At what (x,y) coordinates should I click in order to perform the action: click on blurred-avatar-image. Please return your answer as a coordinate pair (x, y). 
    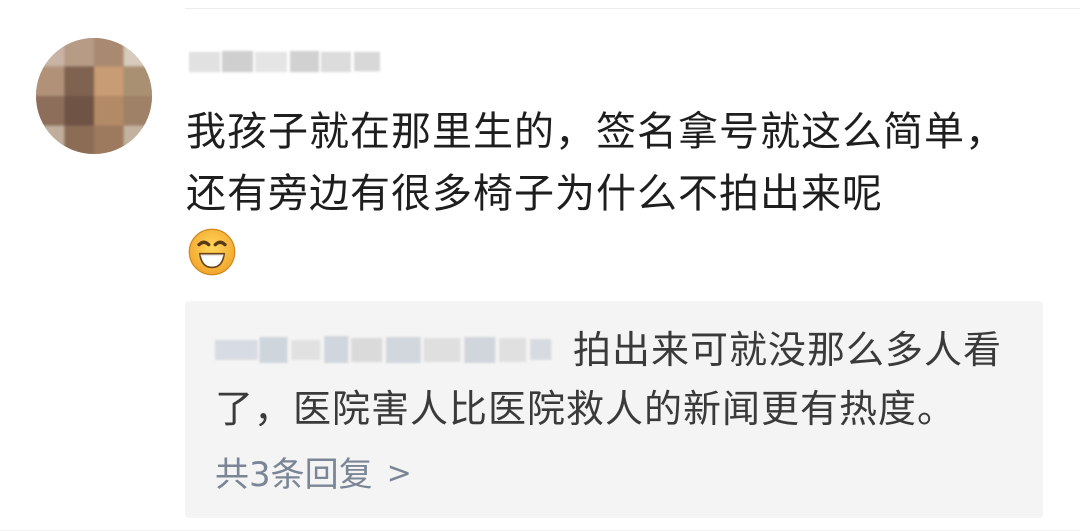
    Looking at the image, I should click on (94, 96).